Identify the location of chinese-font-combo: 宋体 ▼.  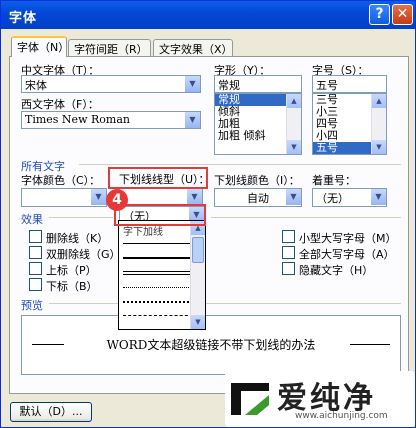
(111, 84).